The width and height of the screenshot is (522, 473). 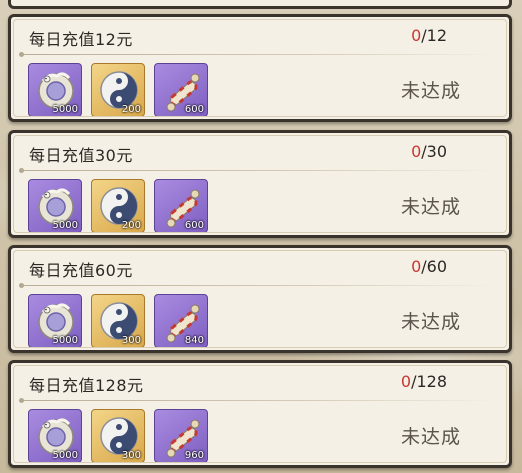 I want to click on card-title: 每日充值12元, so click(x=81, y=39).